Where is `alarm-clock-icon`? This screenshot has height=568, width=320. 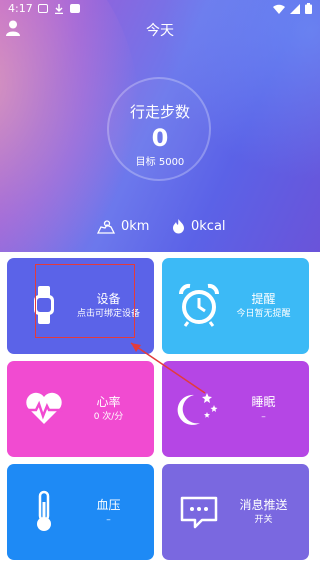
alarm-clock-icon is located at coordinates (199, 305).